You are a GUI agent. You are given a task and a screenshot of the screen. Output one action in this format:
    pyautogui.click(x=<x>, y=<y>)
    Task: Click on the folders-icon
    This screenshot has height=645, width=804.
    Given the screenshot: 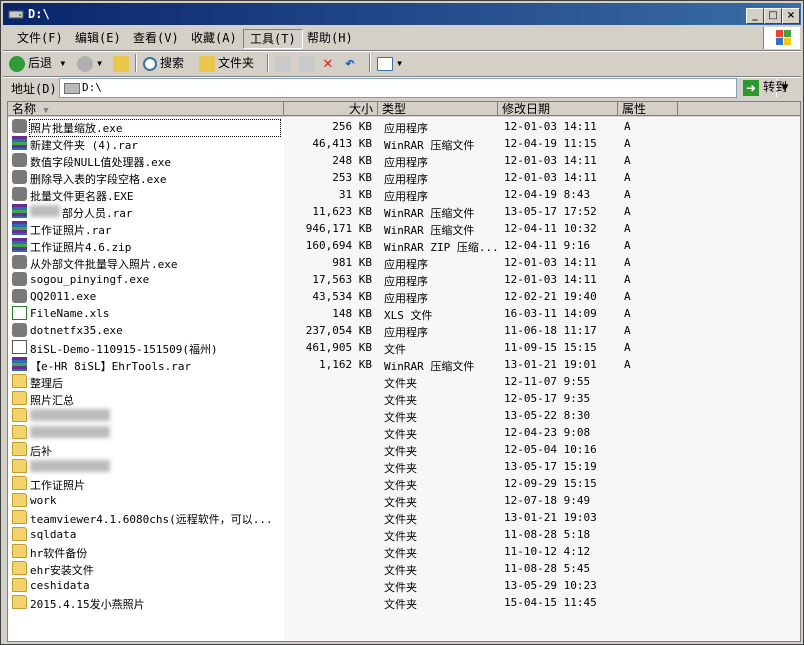 What is the action you would take?
    pyautogui.click(x=207, y=63)
    